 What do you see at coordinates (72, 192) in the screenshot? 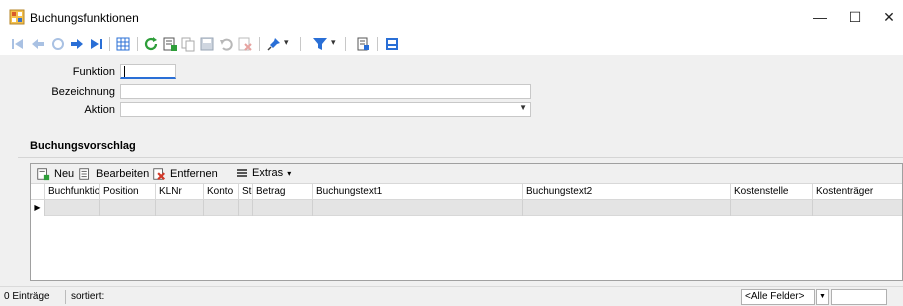
I see `column-header: Buchfunktio` at bounding box center [72, 192].